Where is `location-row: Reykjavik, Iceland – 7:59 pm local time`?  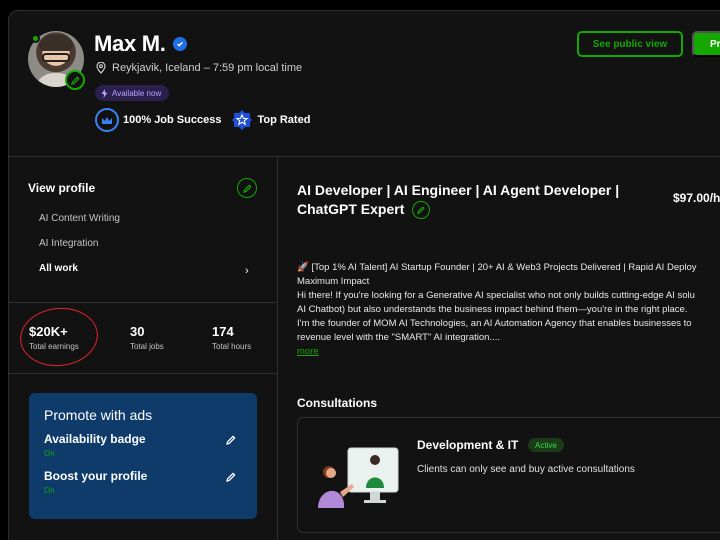 location-row: Reykjavik, Iceland – 7:59 pm local time is located at coordinates (199, 68).